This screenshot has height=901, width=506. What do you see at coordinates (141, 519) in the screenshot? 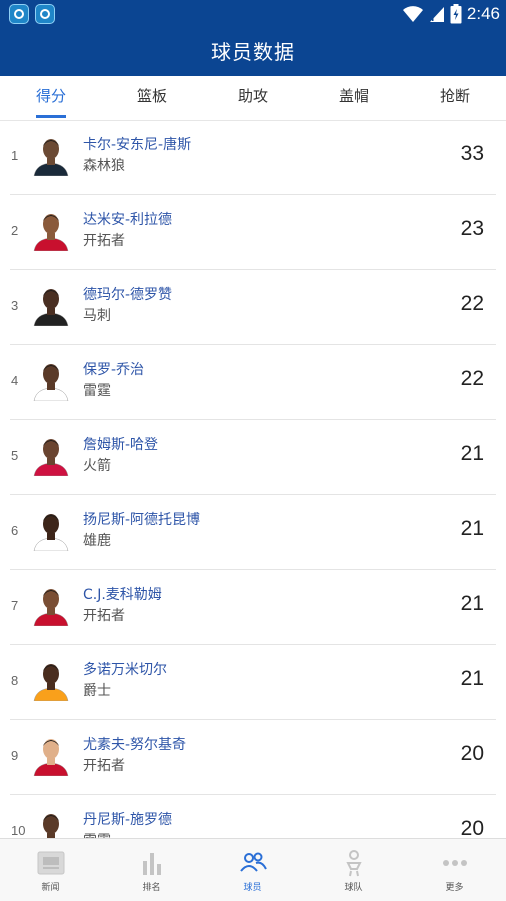
I see `player-name: 扬尼斯-阿德托昆博` at bounding box center [141, 519].